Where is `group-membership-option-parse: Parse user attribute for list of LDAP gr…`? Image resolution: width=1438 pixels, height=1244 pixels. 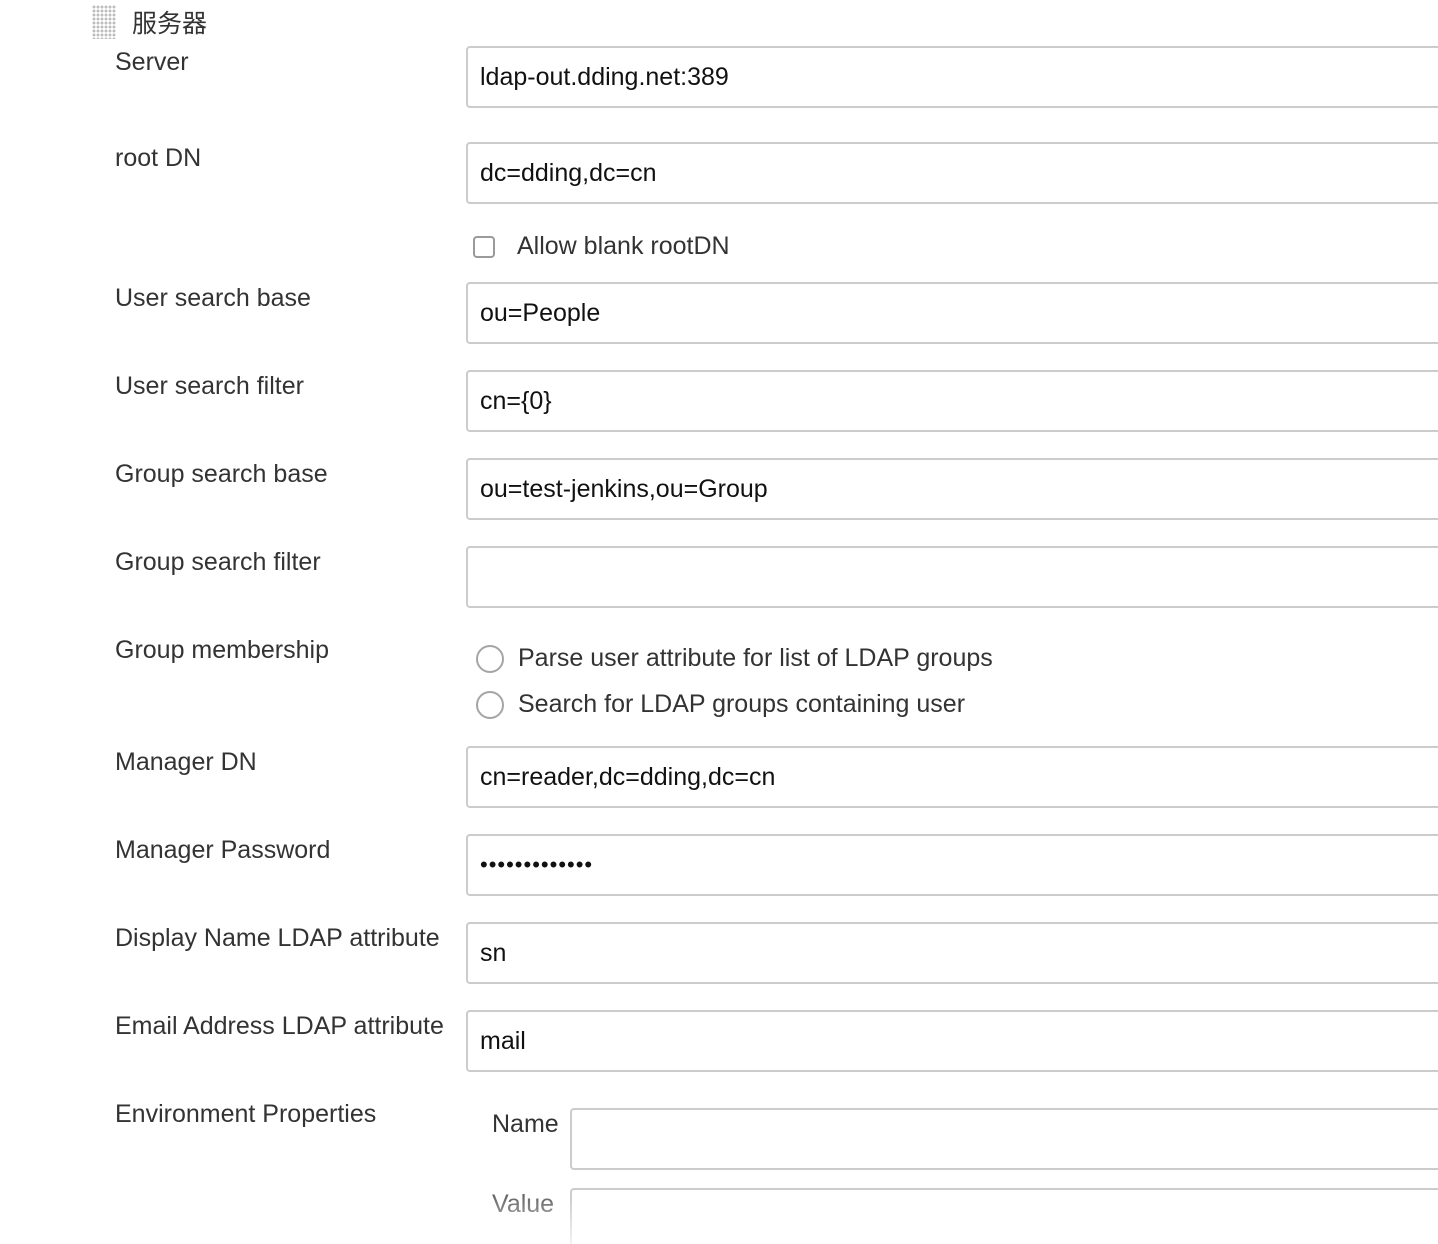 group-membership-option-parse: Parse user attribute for list of LDAP gr… is located at coordinates (734, 658).